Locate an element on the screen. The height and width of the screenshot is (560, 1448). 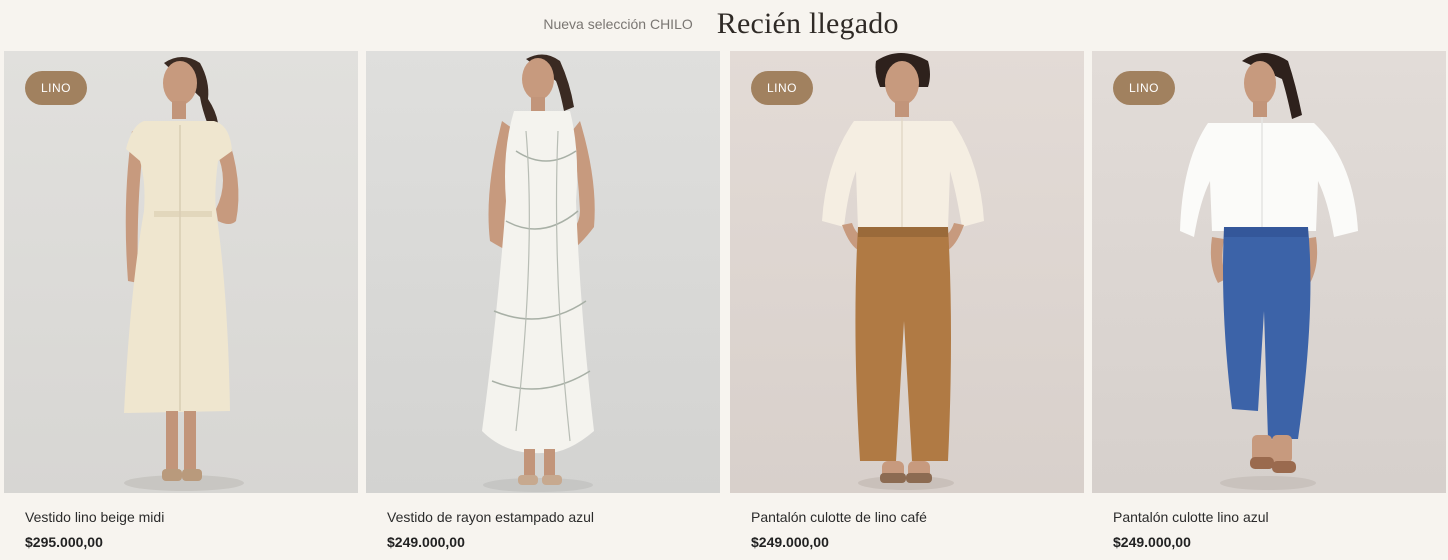
section-subtitle: Nueva selección CHILO is located at coordinates (618, 24).